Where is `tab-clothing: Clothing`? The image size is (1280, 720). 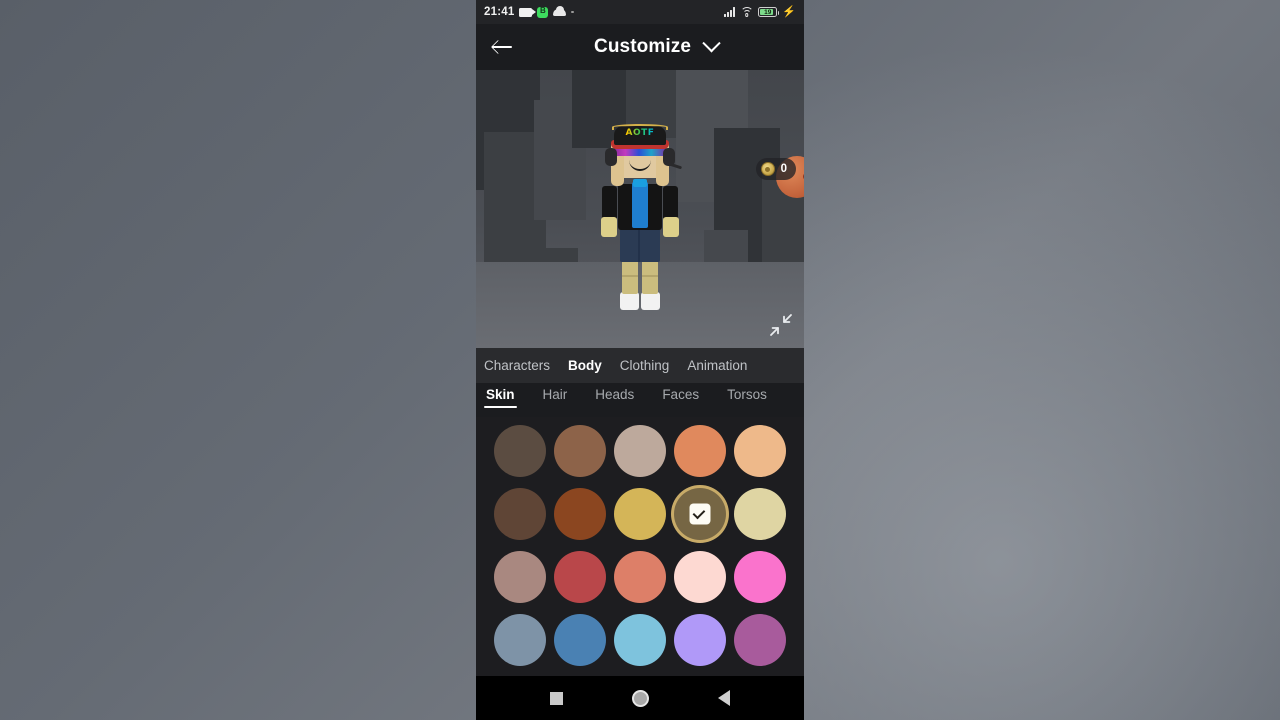
tab-clothing: Clothing is located at coordinates (645, 365).